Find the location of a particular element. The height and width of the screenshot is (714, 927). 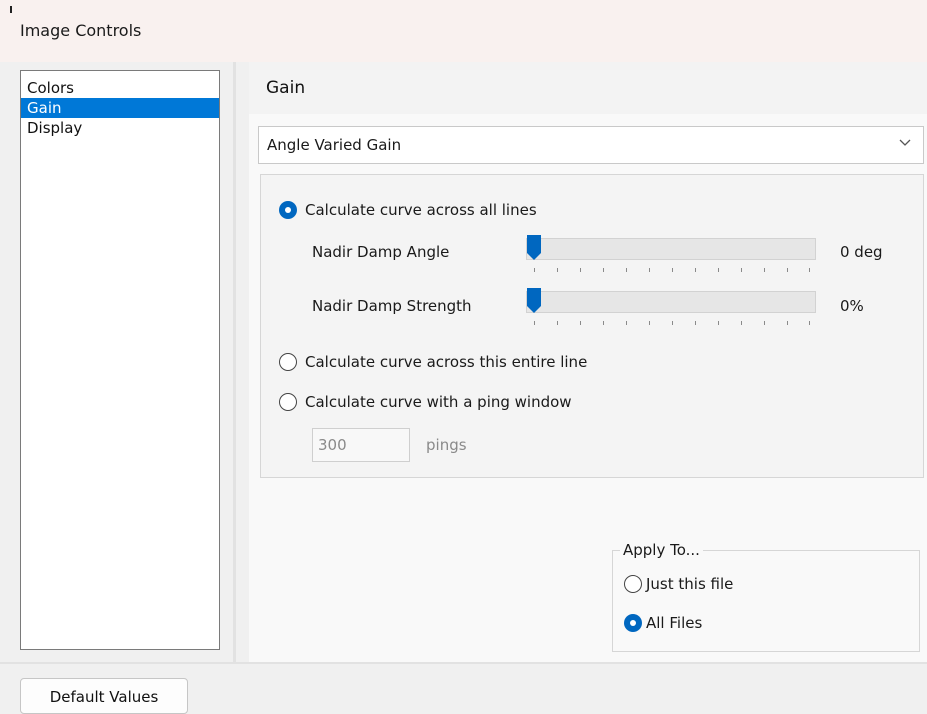

footer-divider is located at coordinates (463, 663).